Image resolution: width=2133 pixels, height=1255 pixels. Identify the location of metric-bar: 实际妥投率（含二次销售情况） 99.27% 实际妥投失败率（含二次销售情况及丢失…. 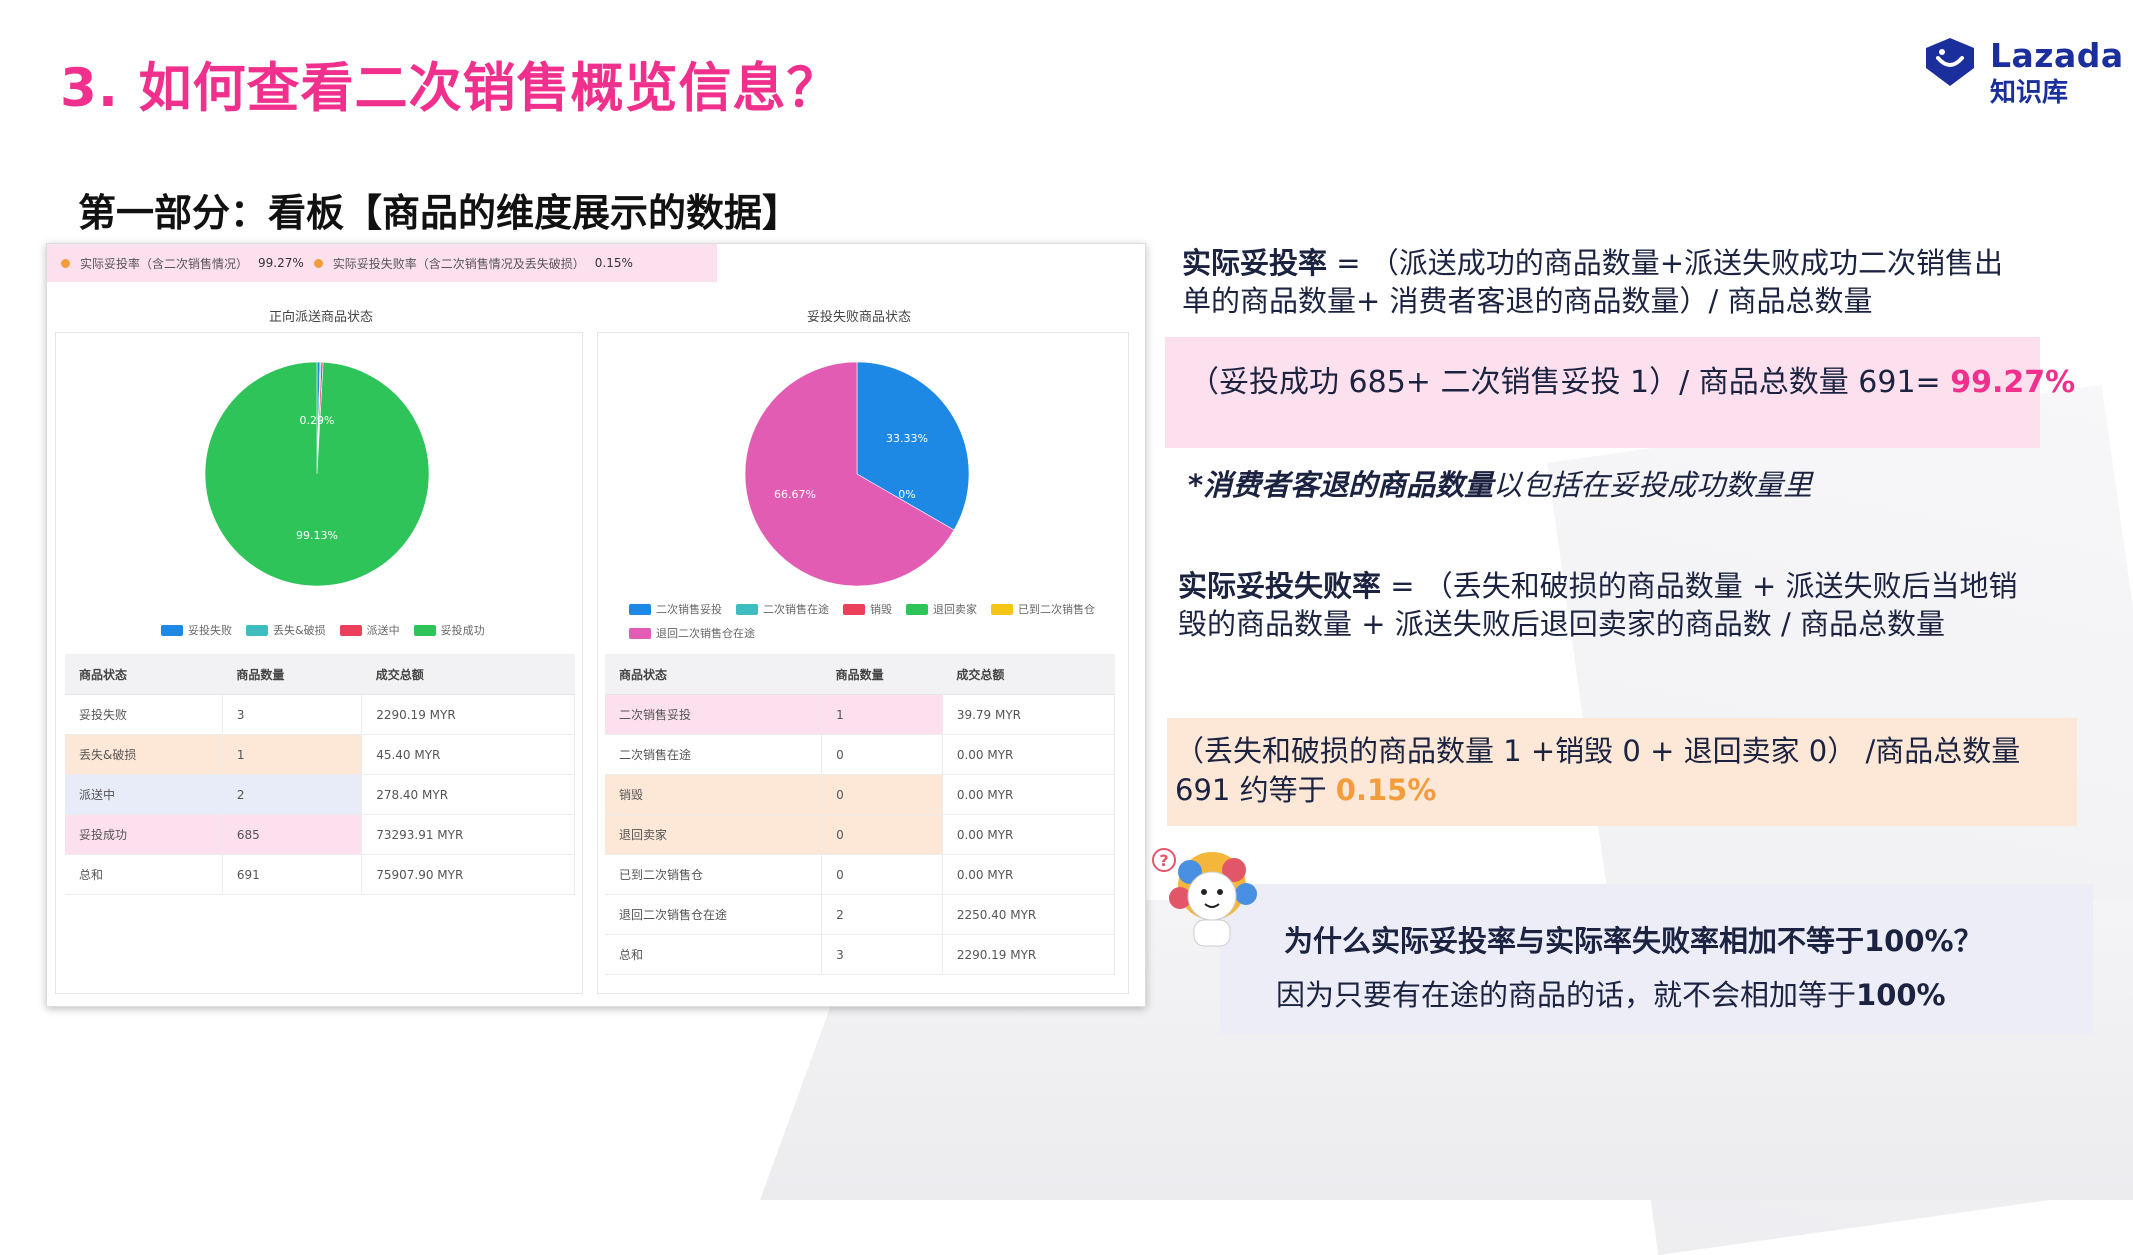
(382, 263).